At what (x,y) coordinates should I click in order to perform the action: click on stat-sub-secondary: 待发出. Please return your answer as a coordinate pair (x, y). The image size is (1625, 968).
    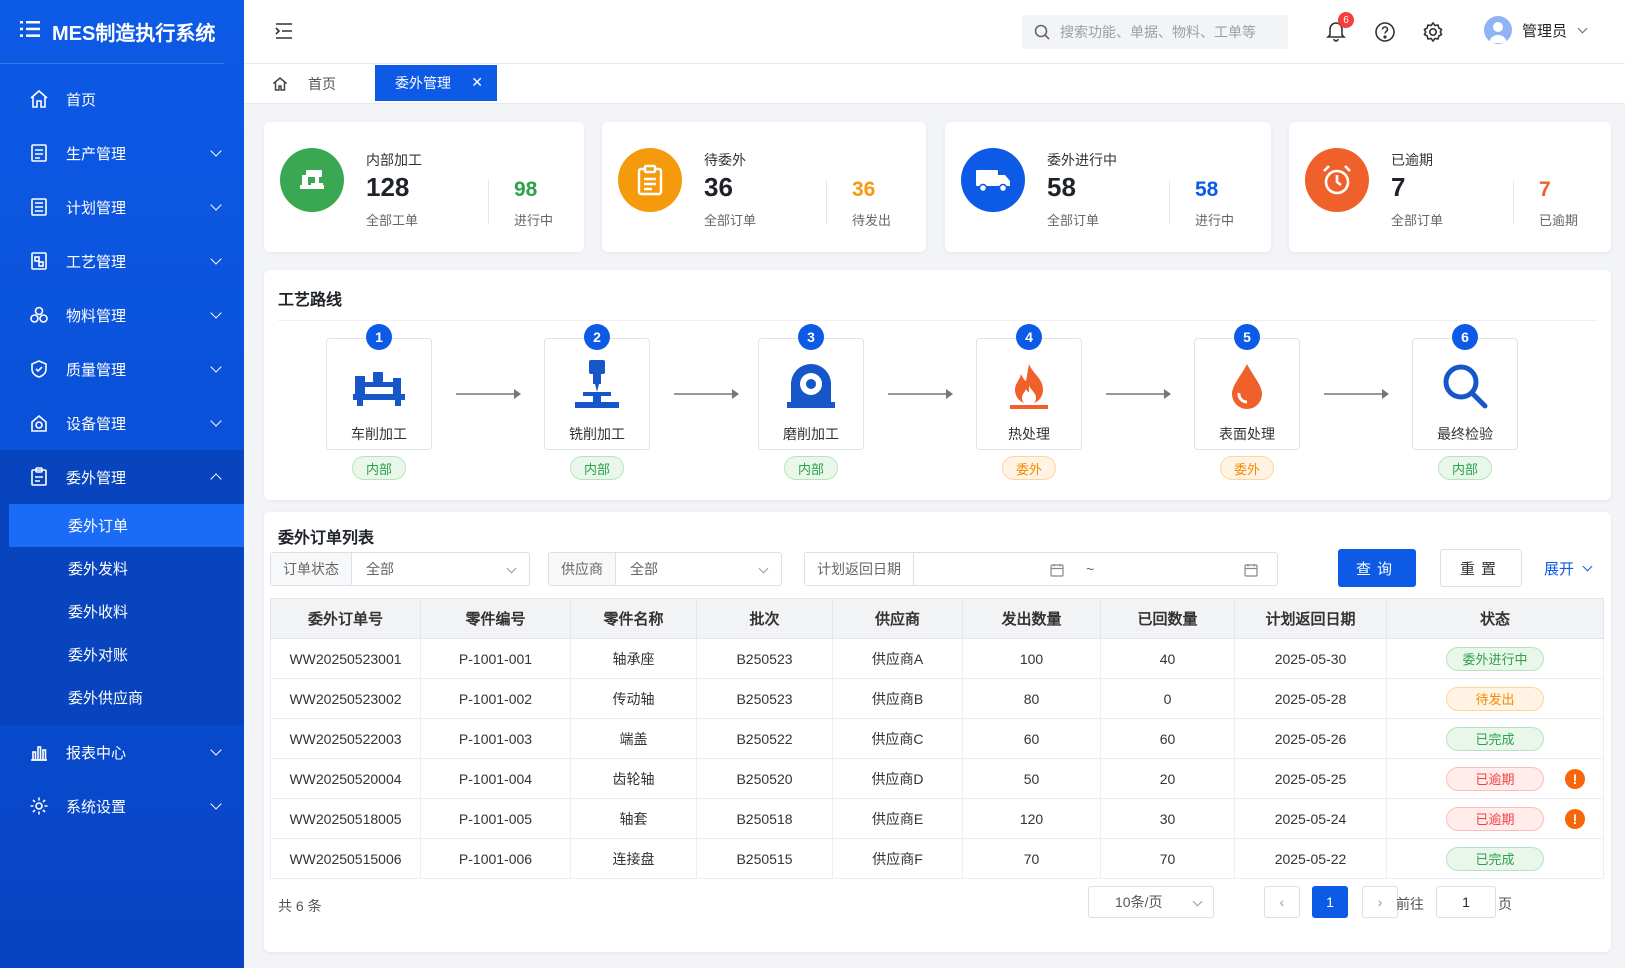
    Looking at the image, I should click on (872, 220).